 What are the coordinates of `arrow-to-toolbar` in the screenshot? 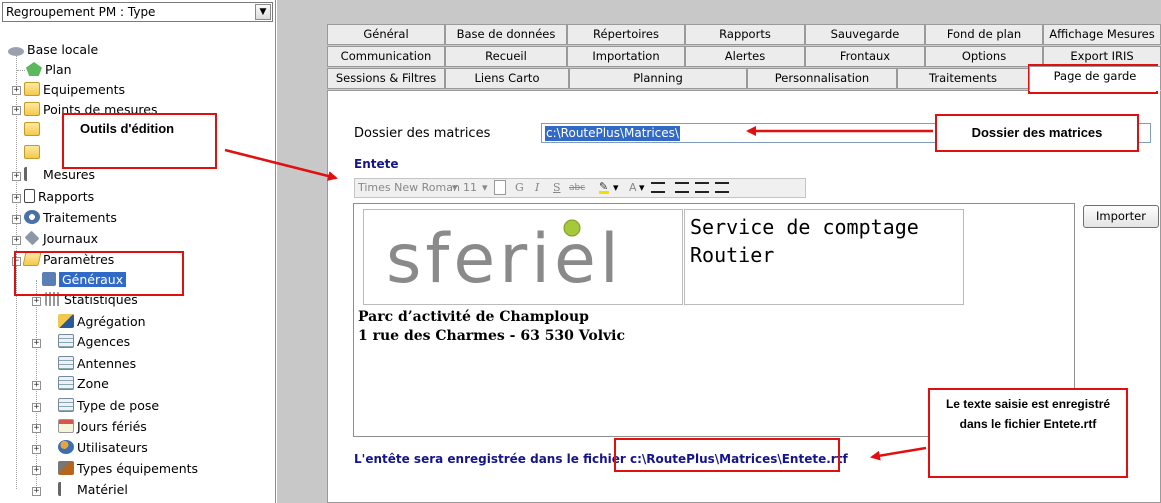 It's located at (281, 164).